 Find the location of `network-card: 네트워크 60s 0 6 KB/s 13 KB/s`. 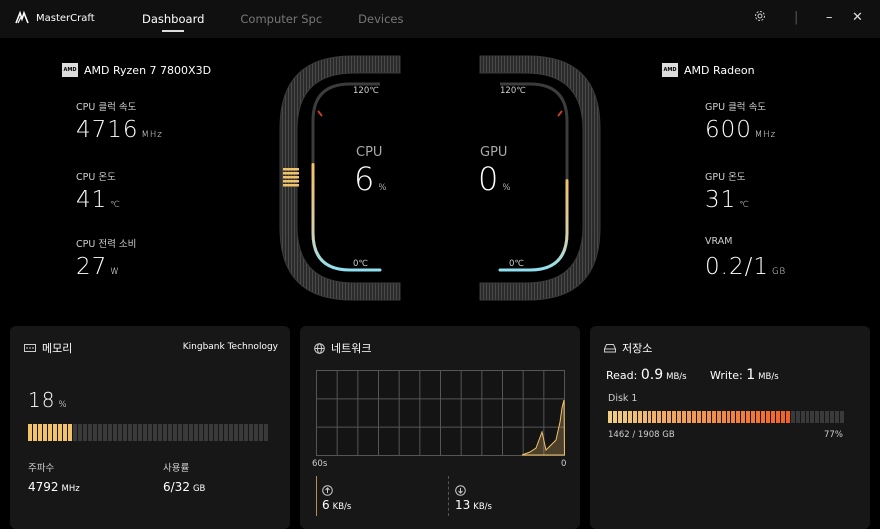

network-card: 네트워크 60s 0 6 KB/s 13 KB/s is located at coordinates (440, 427).